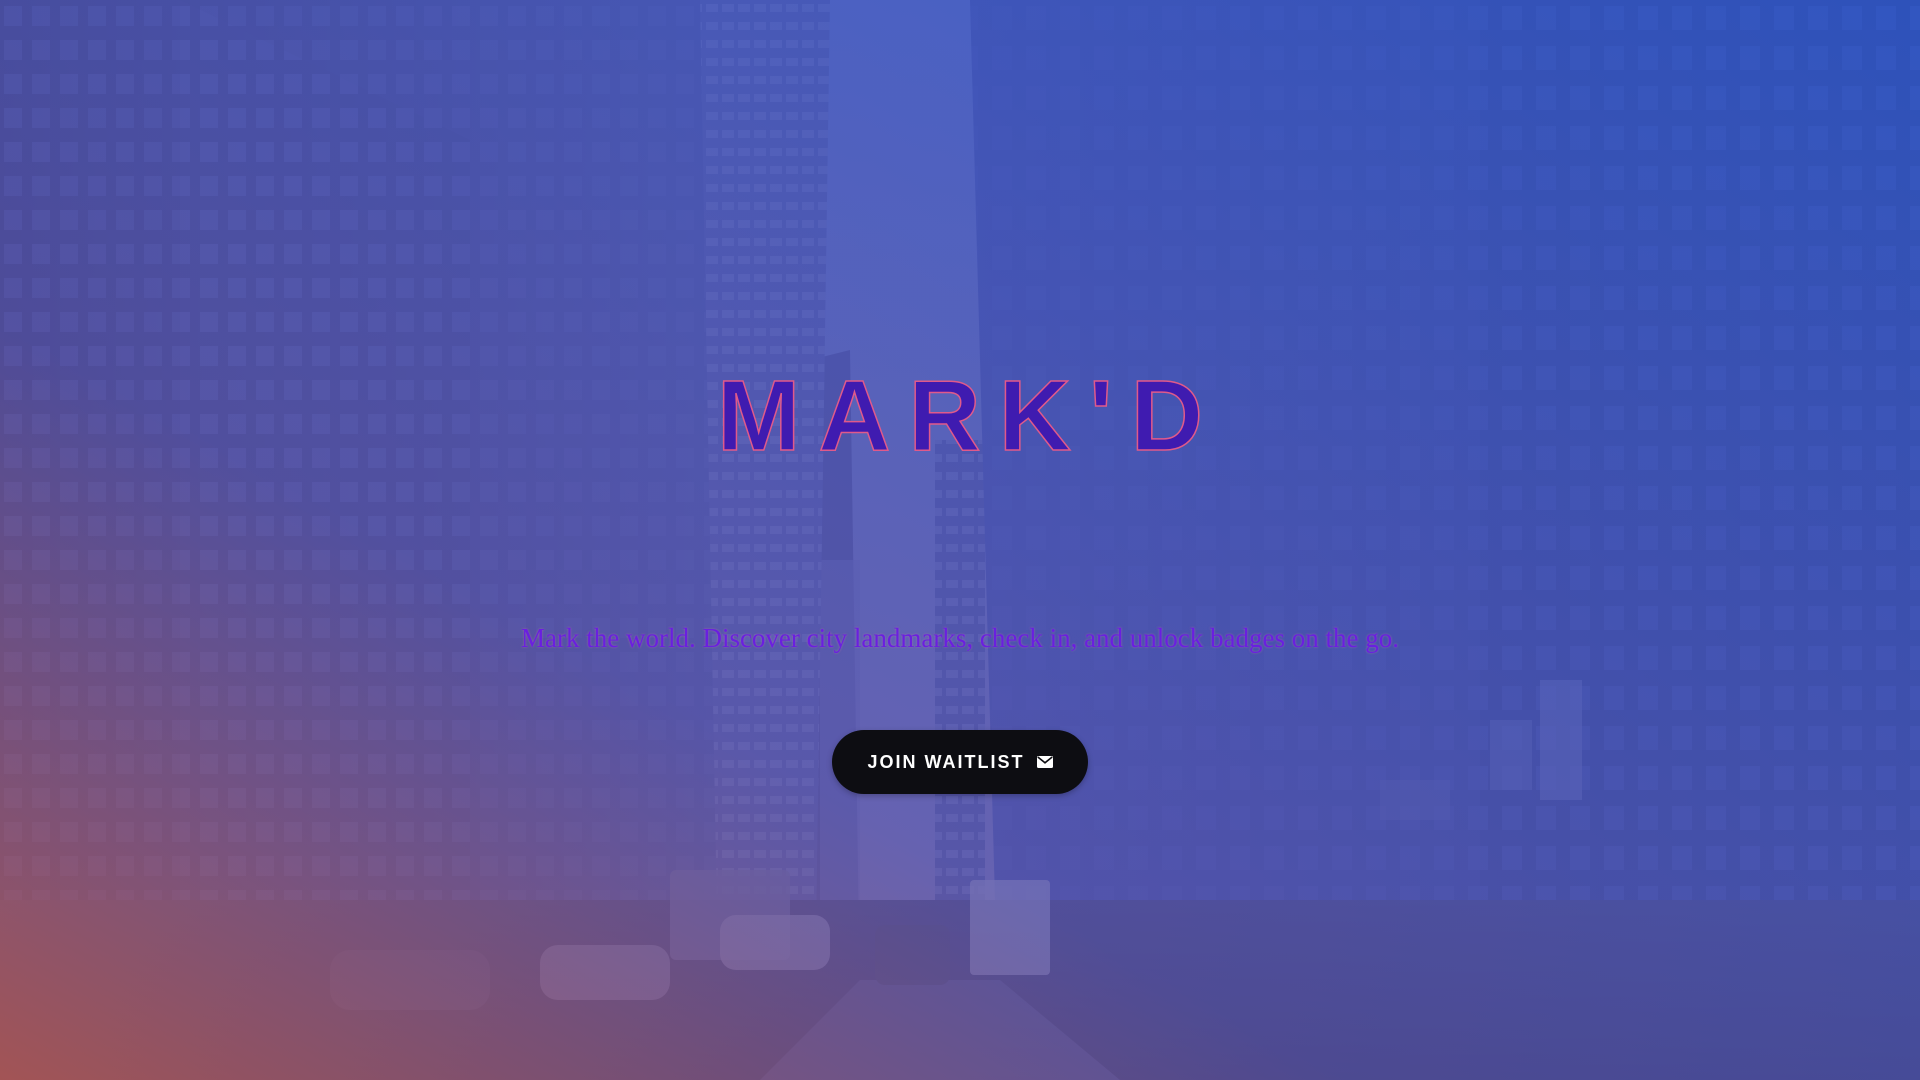  I want to click on join-waitlist-label: JOIN WAITLIST, so click(946, 761).